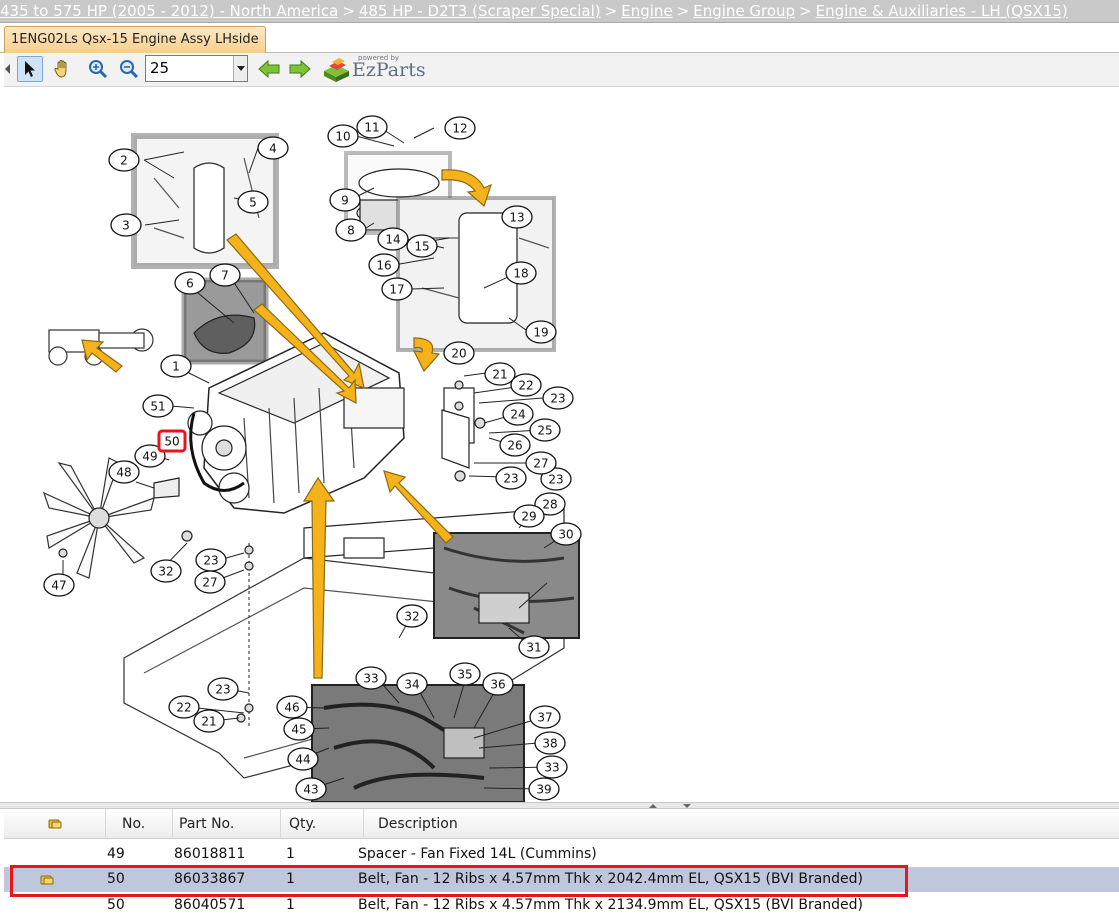 Image resolution: width=1119 pixels, height=923 pixels. I want to click on zoom-in-icon, so click(98, 69).